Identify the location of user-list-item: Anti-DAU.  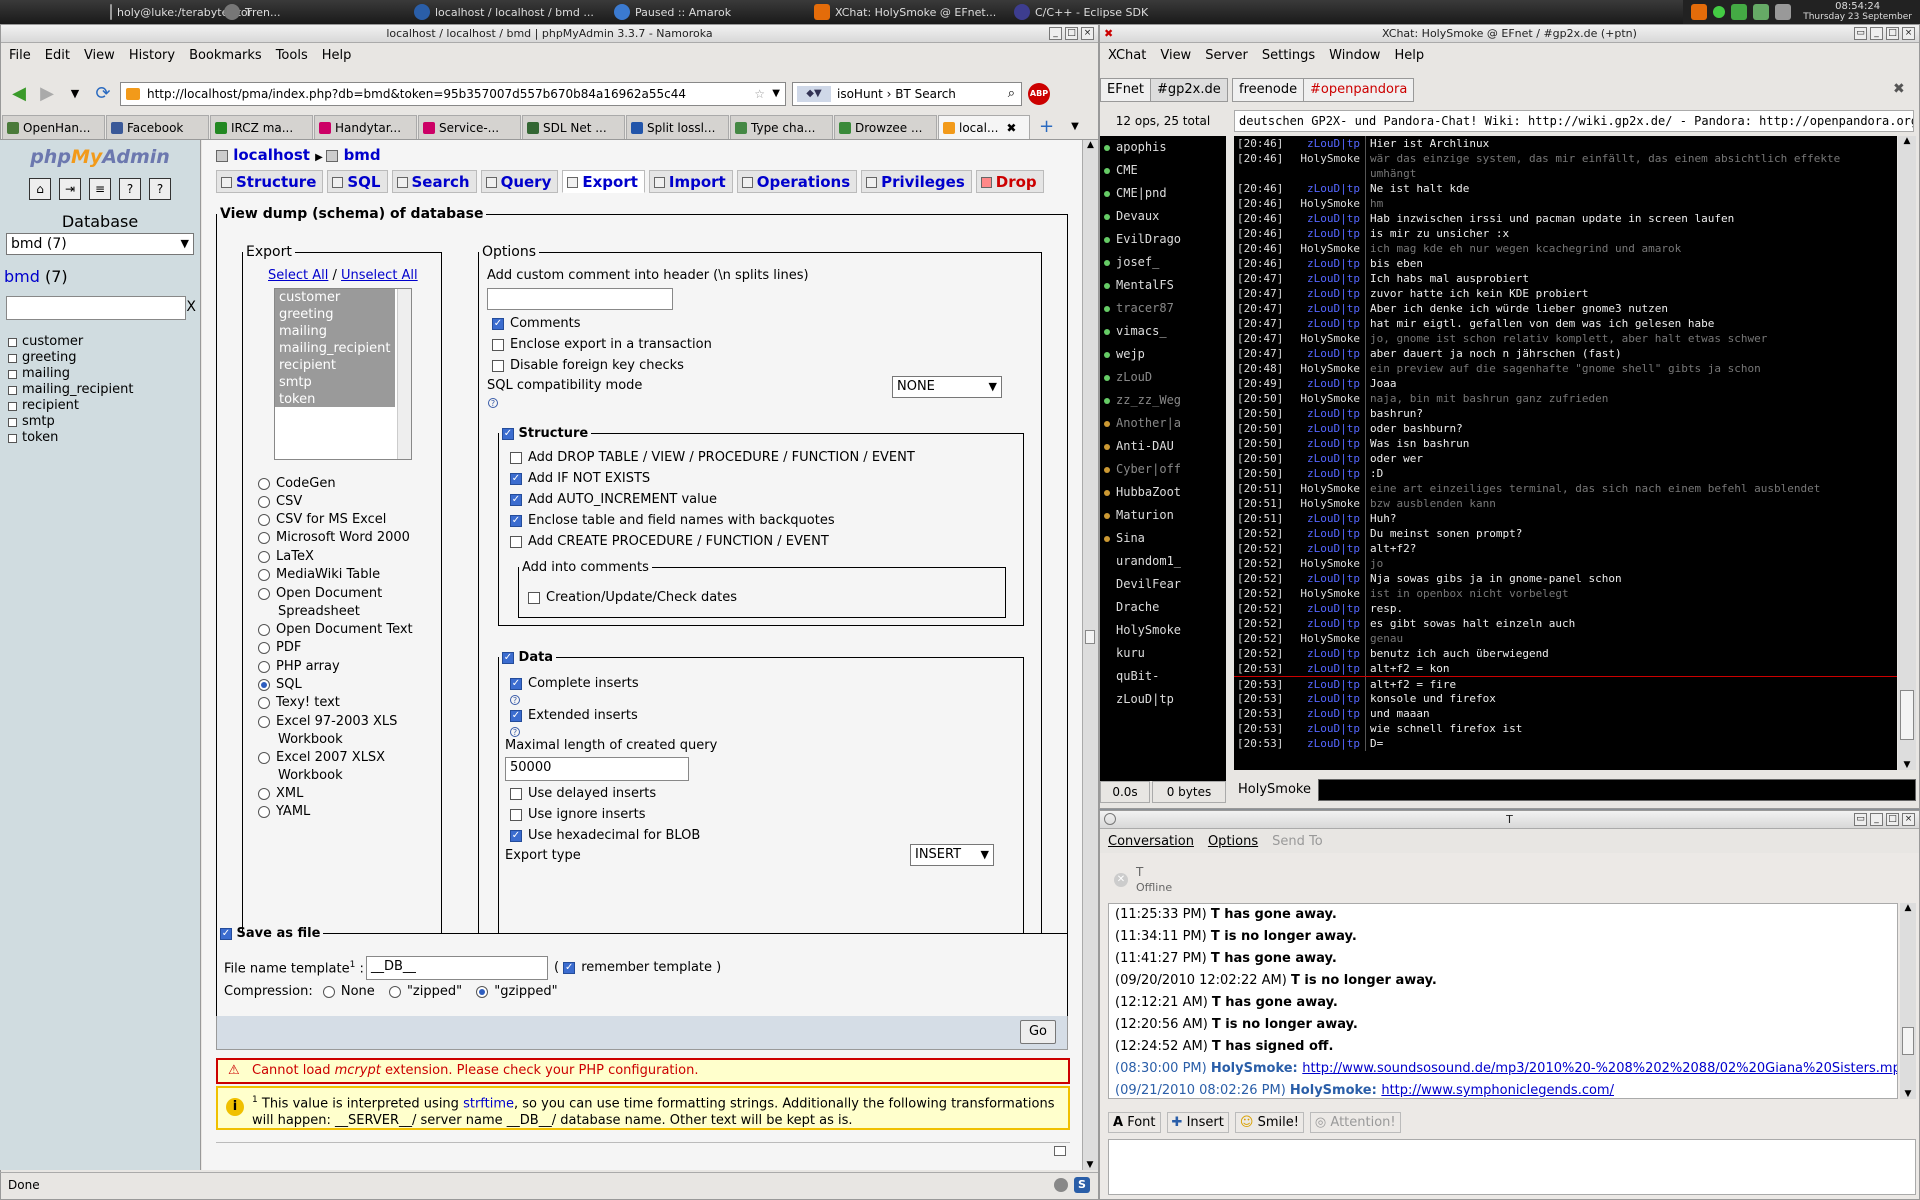
(1163, 446).